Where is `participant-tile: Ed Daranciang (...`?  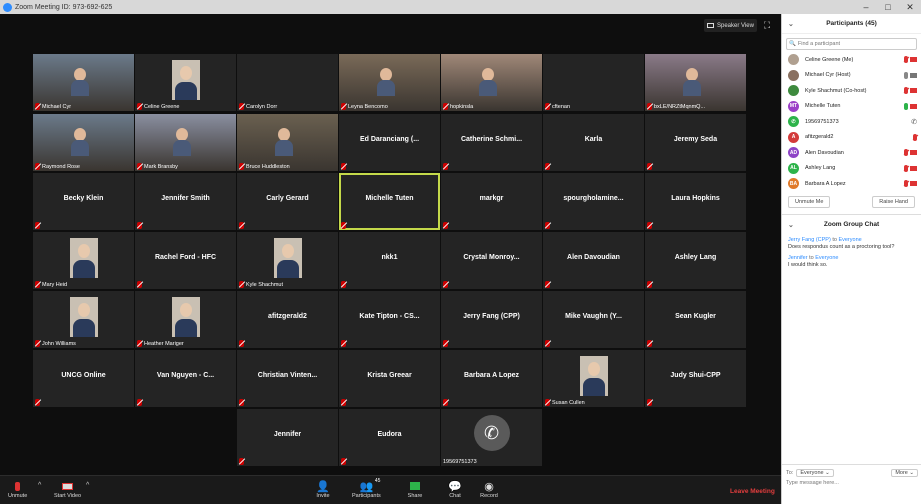
participant-tile: Ed Daranciang (... is located at coordinates (389, 142).